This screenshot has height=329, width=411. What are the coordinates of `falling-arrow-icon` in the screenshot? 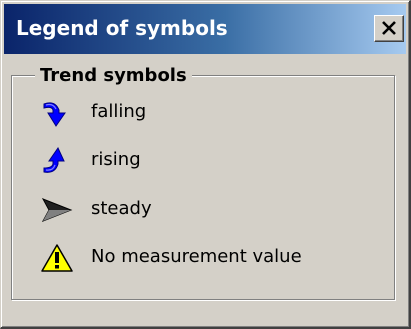 It's located at (54, 114).